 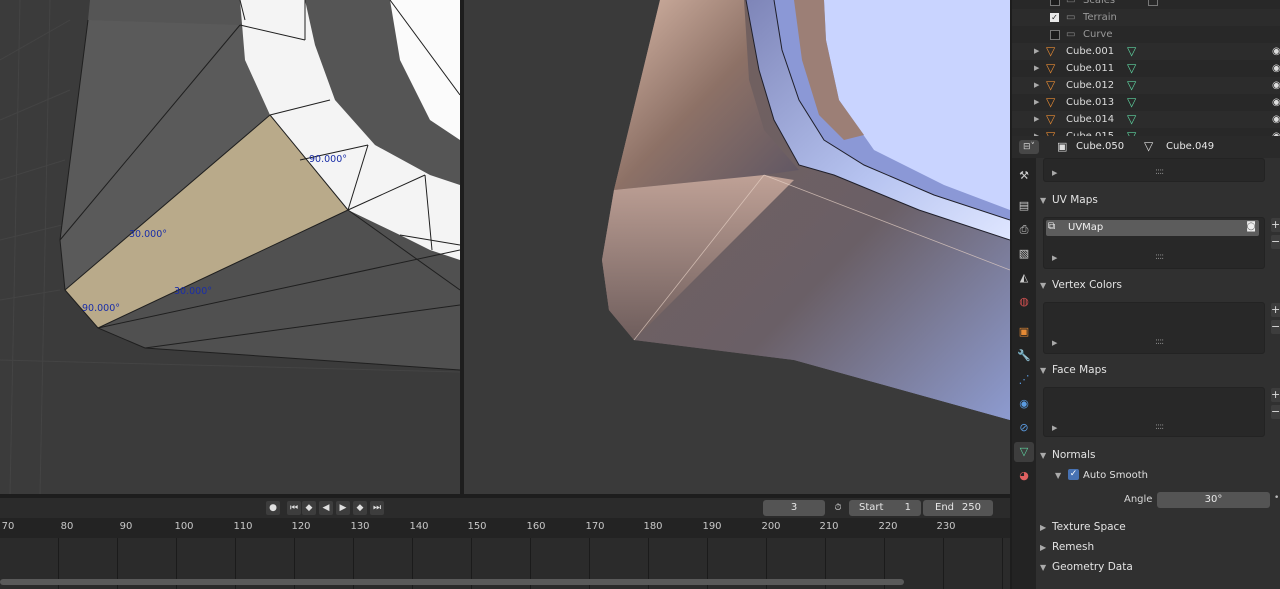 What do you see at coordinates (184, 526) in the screenshot?
I see `frame-tick: 100` at bounding box center [184, 526].